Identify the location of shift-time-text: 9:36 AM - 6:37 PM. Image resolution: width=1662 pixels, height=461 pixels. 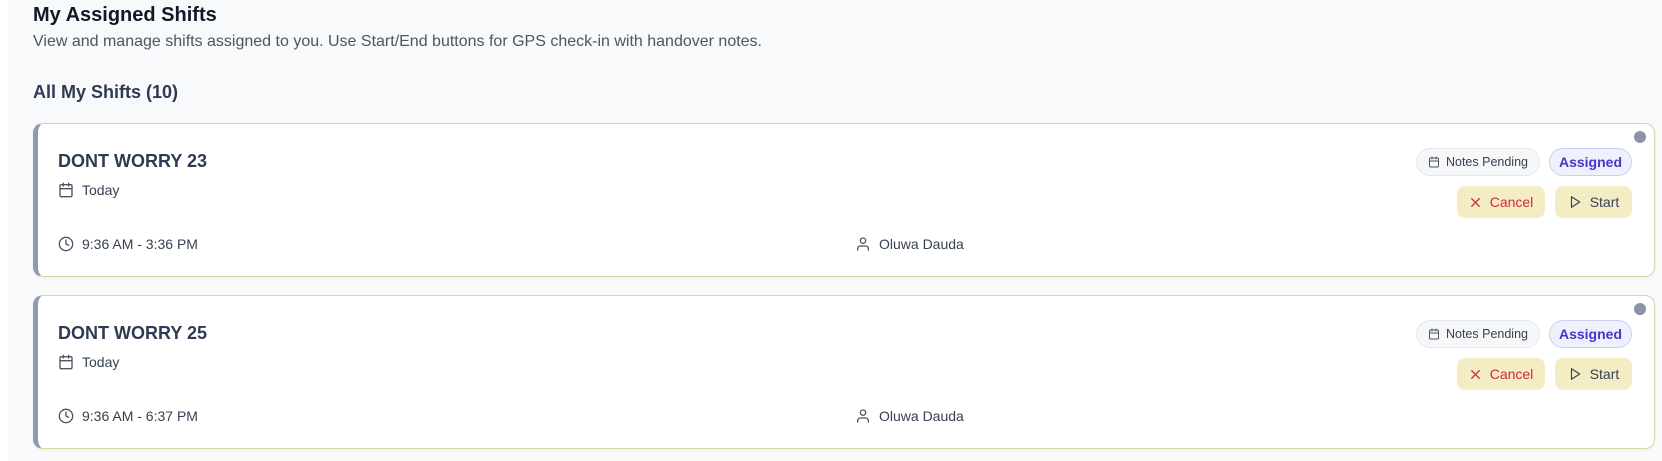
(140, 416).